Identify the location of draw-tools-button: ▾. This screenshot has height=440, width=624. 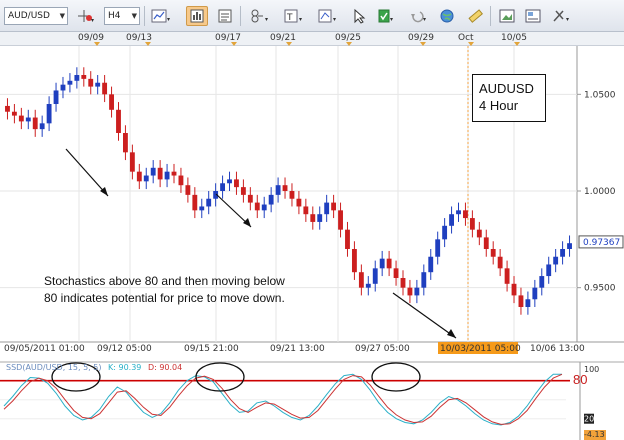
(260, 16).